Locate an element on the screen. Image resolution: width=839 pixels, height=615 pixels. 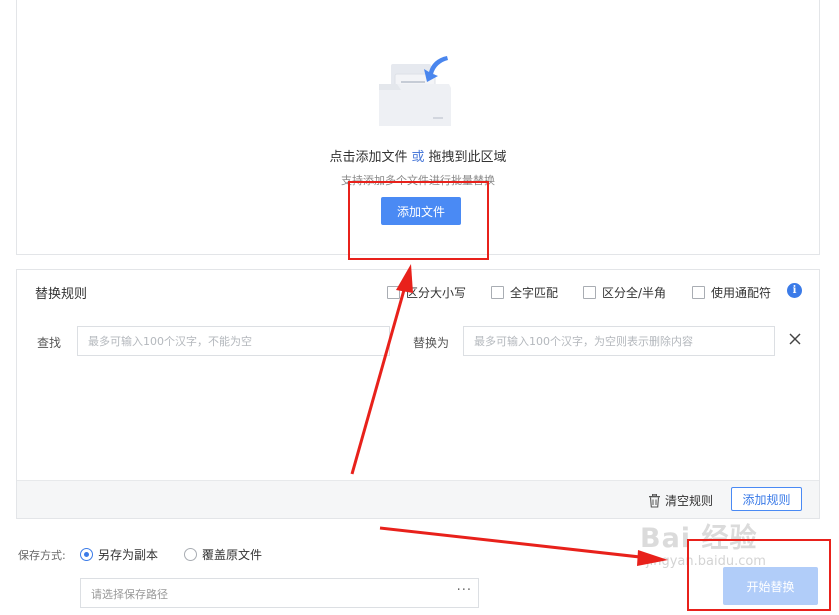
save-as-copy-radio is located at coordinates (86, 554).